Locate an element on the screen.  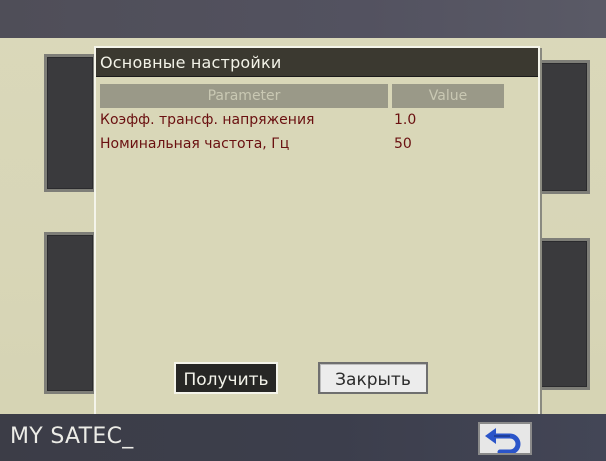
row-parameter: Коэфф. трансф. напряжения is located at coordinates (207, 120).